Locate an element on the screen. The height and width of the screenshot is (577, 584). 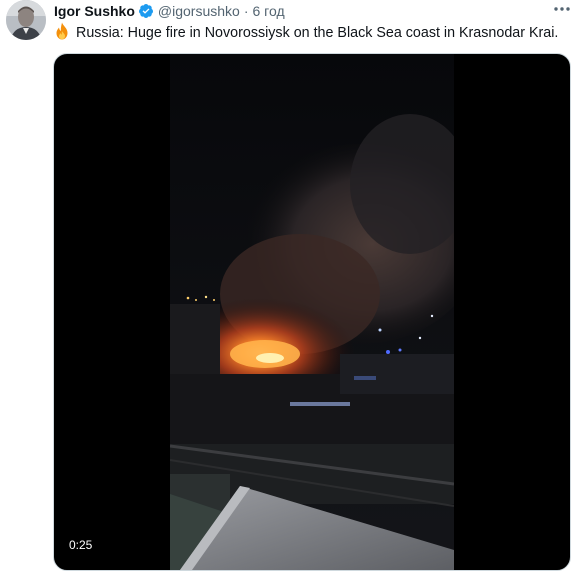
author-name: Igor Sushko is located at coordinates (94, 11).